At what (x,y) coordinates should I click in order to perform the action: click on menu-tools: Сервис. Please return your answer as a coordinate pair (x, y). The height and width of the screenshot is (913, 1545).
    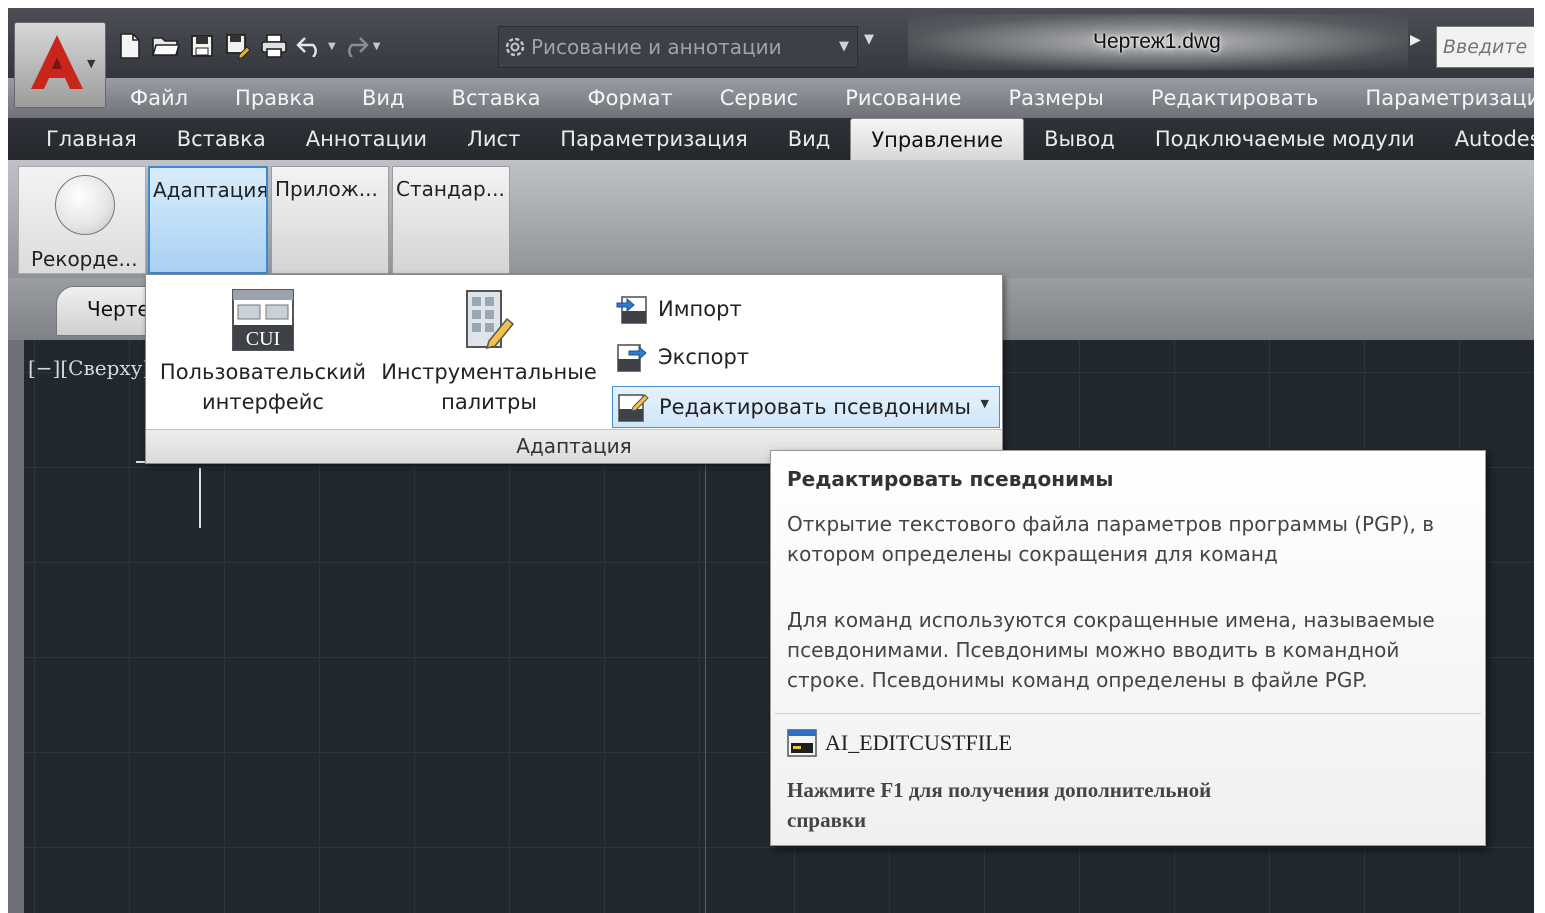
    Looking at the image, I should click on (759, 98).